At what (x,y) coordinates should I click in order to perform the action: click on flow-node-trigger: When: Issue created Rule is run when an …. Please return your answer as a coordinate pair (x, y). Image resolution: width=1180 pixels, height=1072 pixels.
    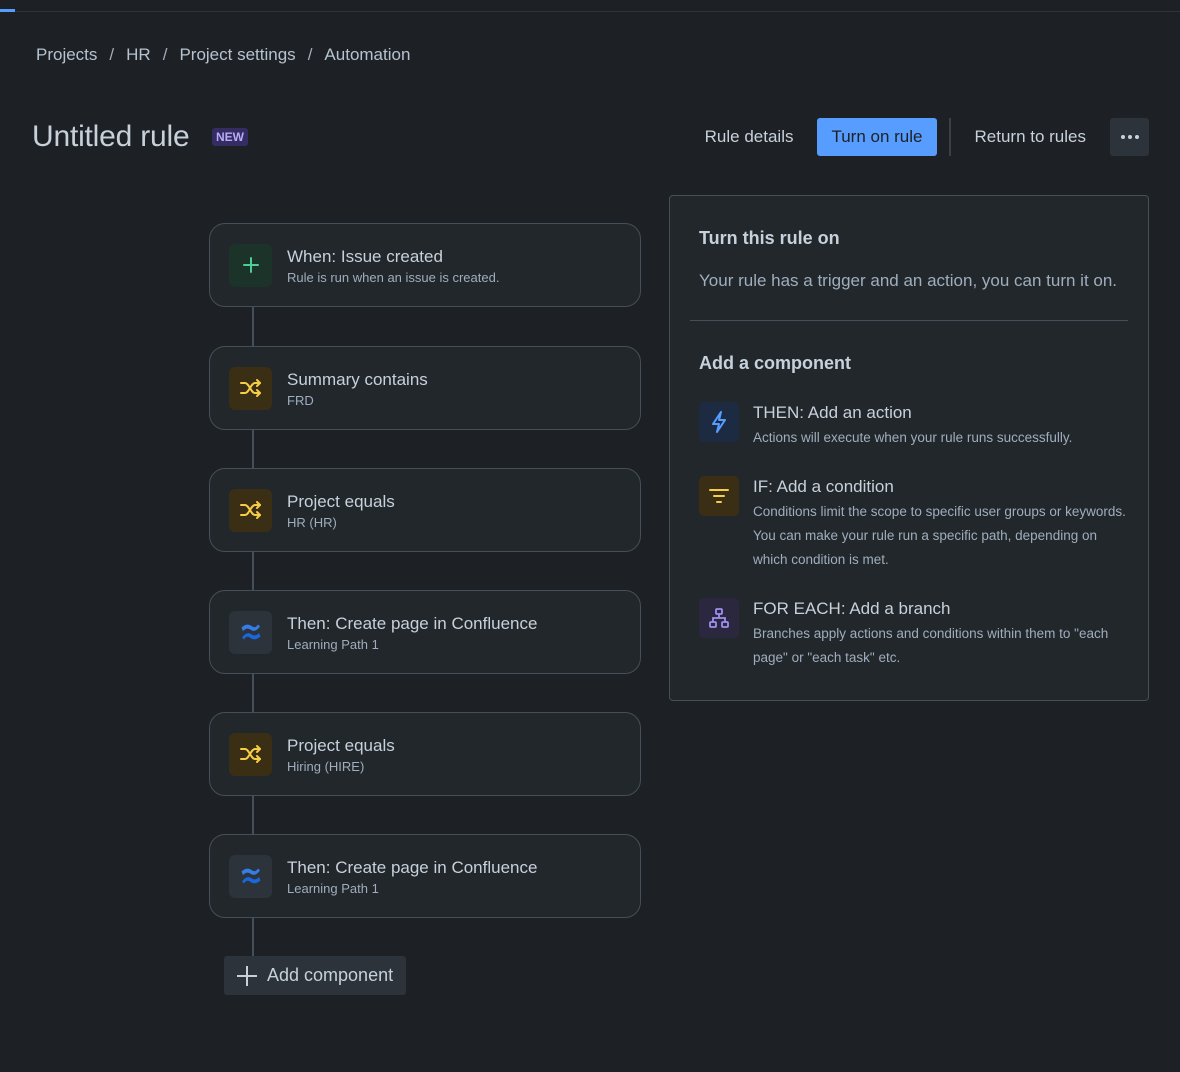
    Looking at the image, I should click on (425, 265).